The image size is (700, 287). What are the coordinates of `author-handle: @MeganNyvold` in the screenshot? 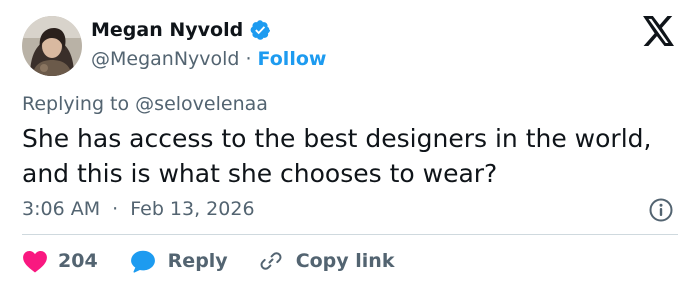 It's located at (165, 59).